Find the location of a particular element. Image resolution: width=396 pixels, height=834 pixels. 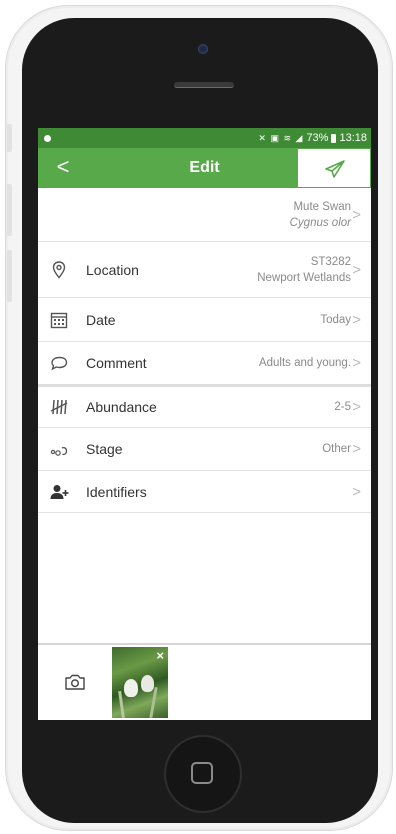

location-row: Location ST3282 Newport Wetlands > is located at coordinates (204, 270).